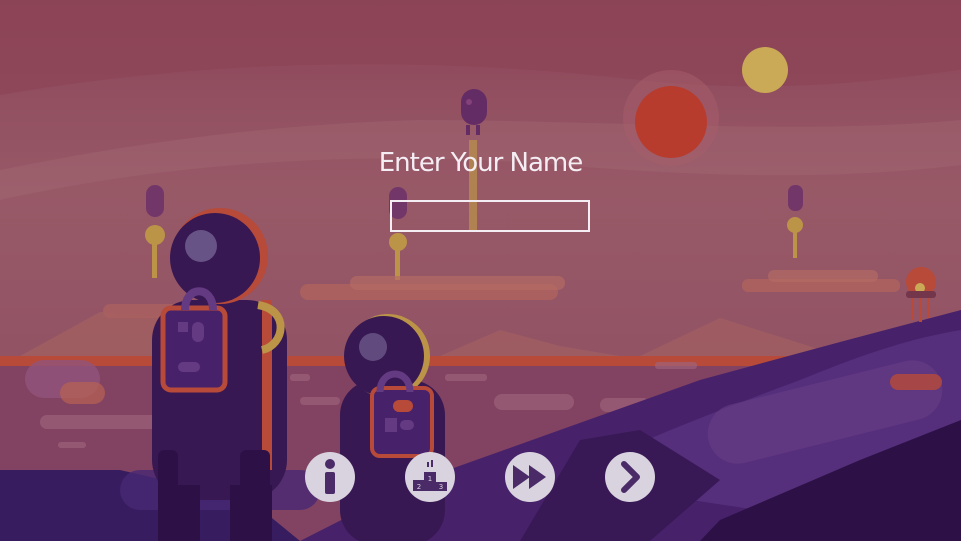 The image size is (961, 541). What do you see at coordinates (490, 216) in the screenshot?
I see `player-name-input` at bounding box center [490, 216].